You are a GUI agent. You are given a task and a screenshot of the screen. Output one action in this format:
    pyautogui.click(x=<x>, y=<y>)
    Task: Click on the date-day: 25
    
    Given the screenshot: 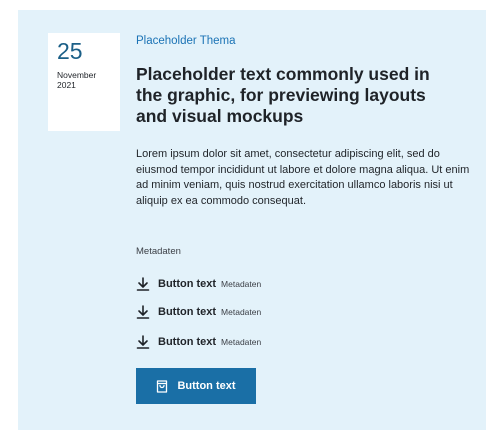 What is the action you would take?
    pyautogui.click(x=70, y=51)
    